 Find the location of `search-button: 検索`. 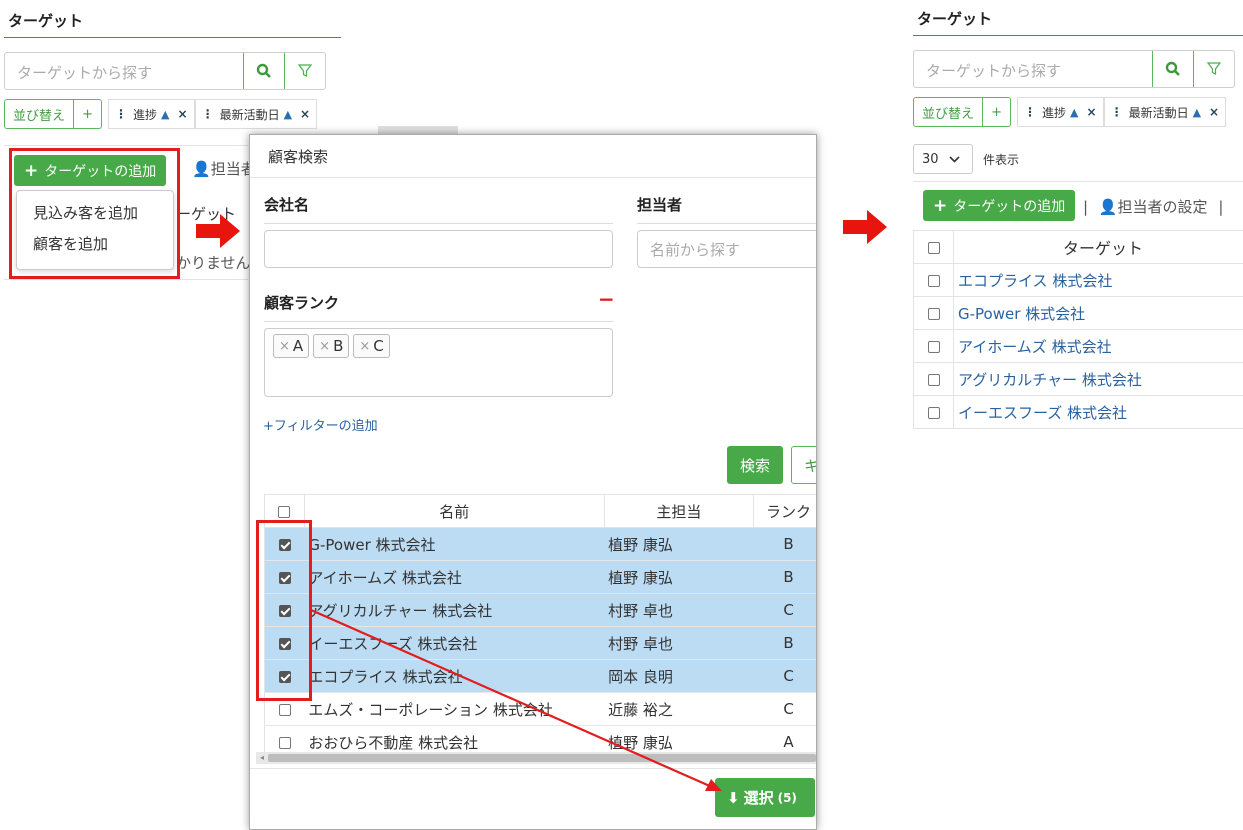

search-button: 検索 is located at coordinates (755, 465).